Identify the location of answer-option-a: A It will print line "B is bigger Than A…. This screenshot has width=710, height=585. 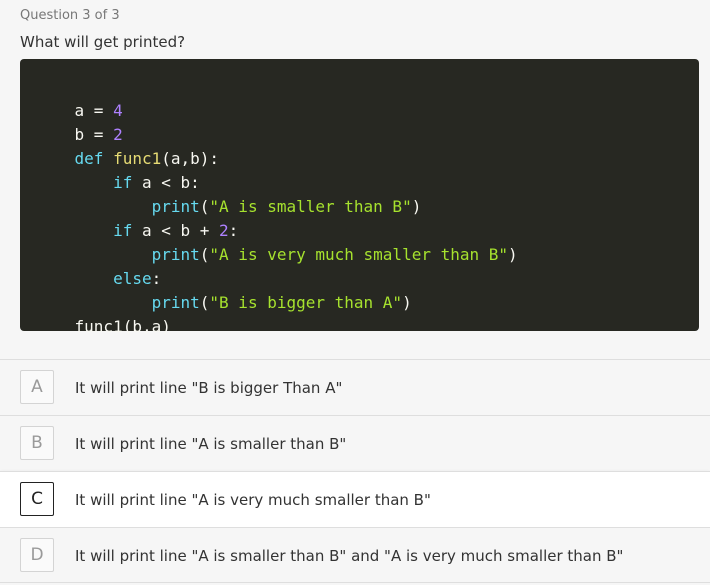
(355, 387).